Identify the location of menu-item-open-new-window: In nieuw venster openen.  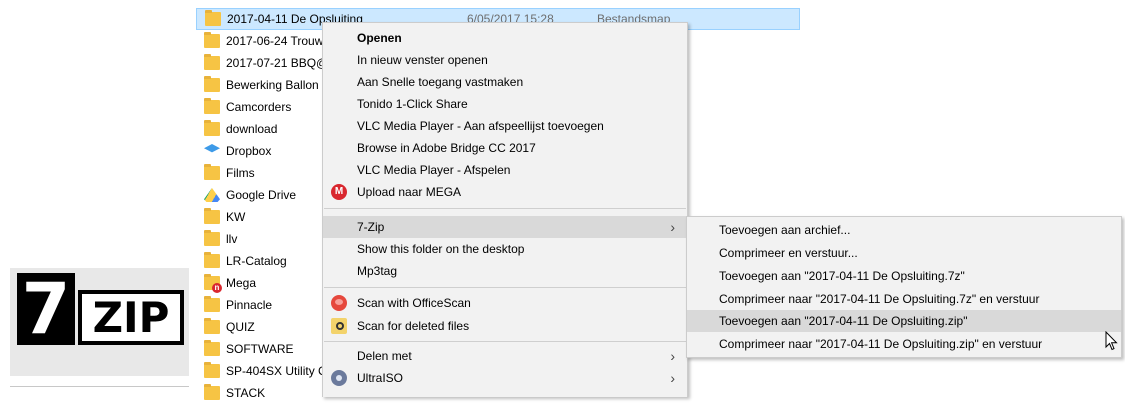
(505, 60).